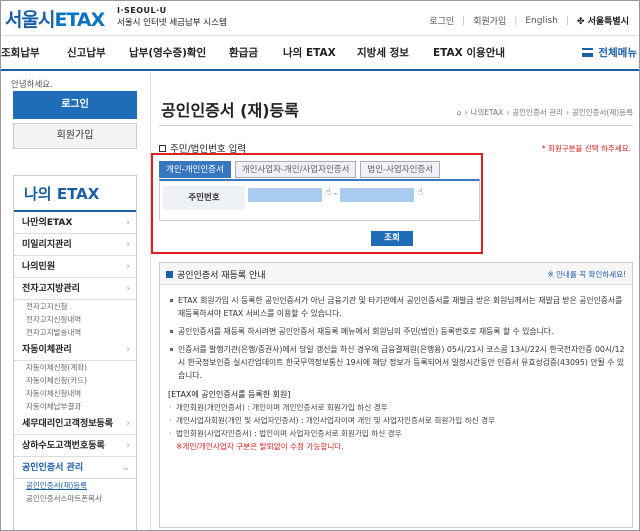 The image size is (640, 531). I want to click on gnb-item-inquiry-pay: 조회납부, so click(20, 52).